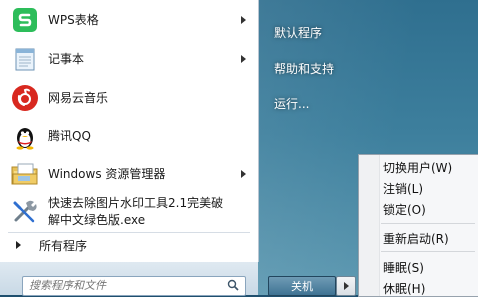  Describe the element at coordinates (136, 203) in the screenshot. I see `program-label-line1: 快速去除图片水印工具2.1完美破` at that location.